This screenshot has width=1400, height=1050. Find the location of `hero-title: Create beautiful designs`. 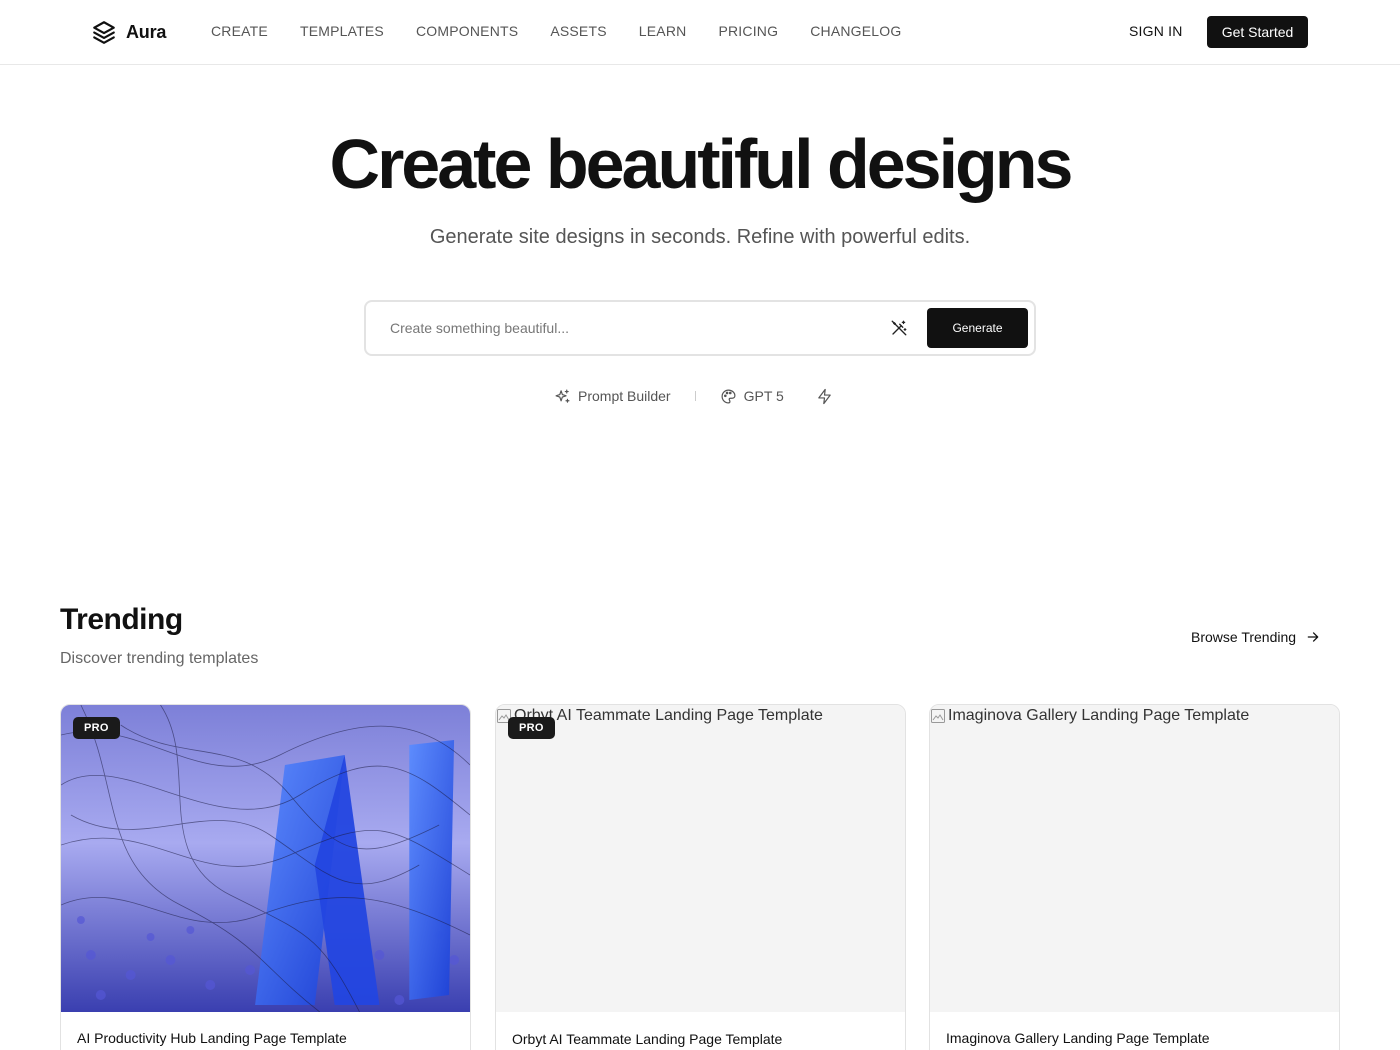

hero-title: Create beautiful designs is located at coordinates (701, 164).